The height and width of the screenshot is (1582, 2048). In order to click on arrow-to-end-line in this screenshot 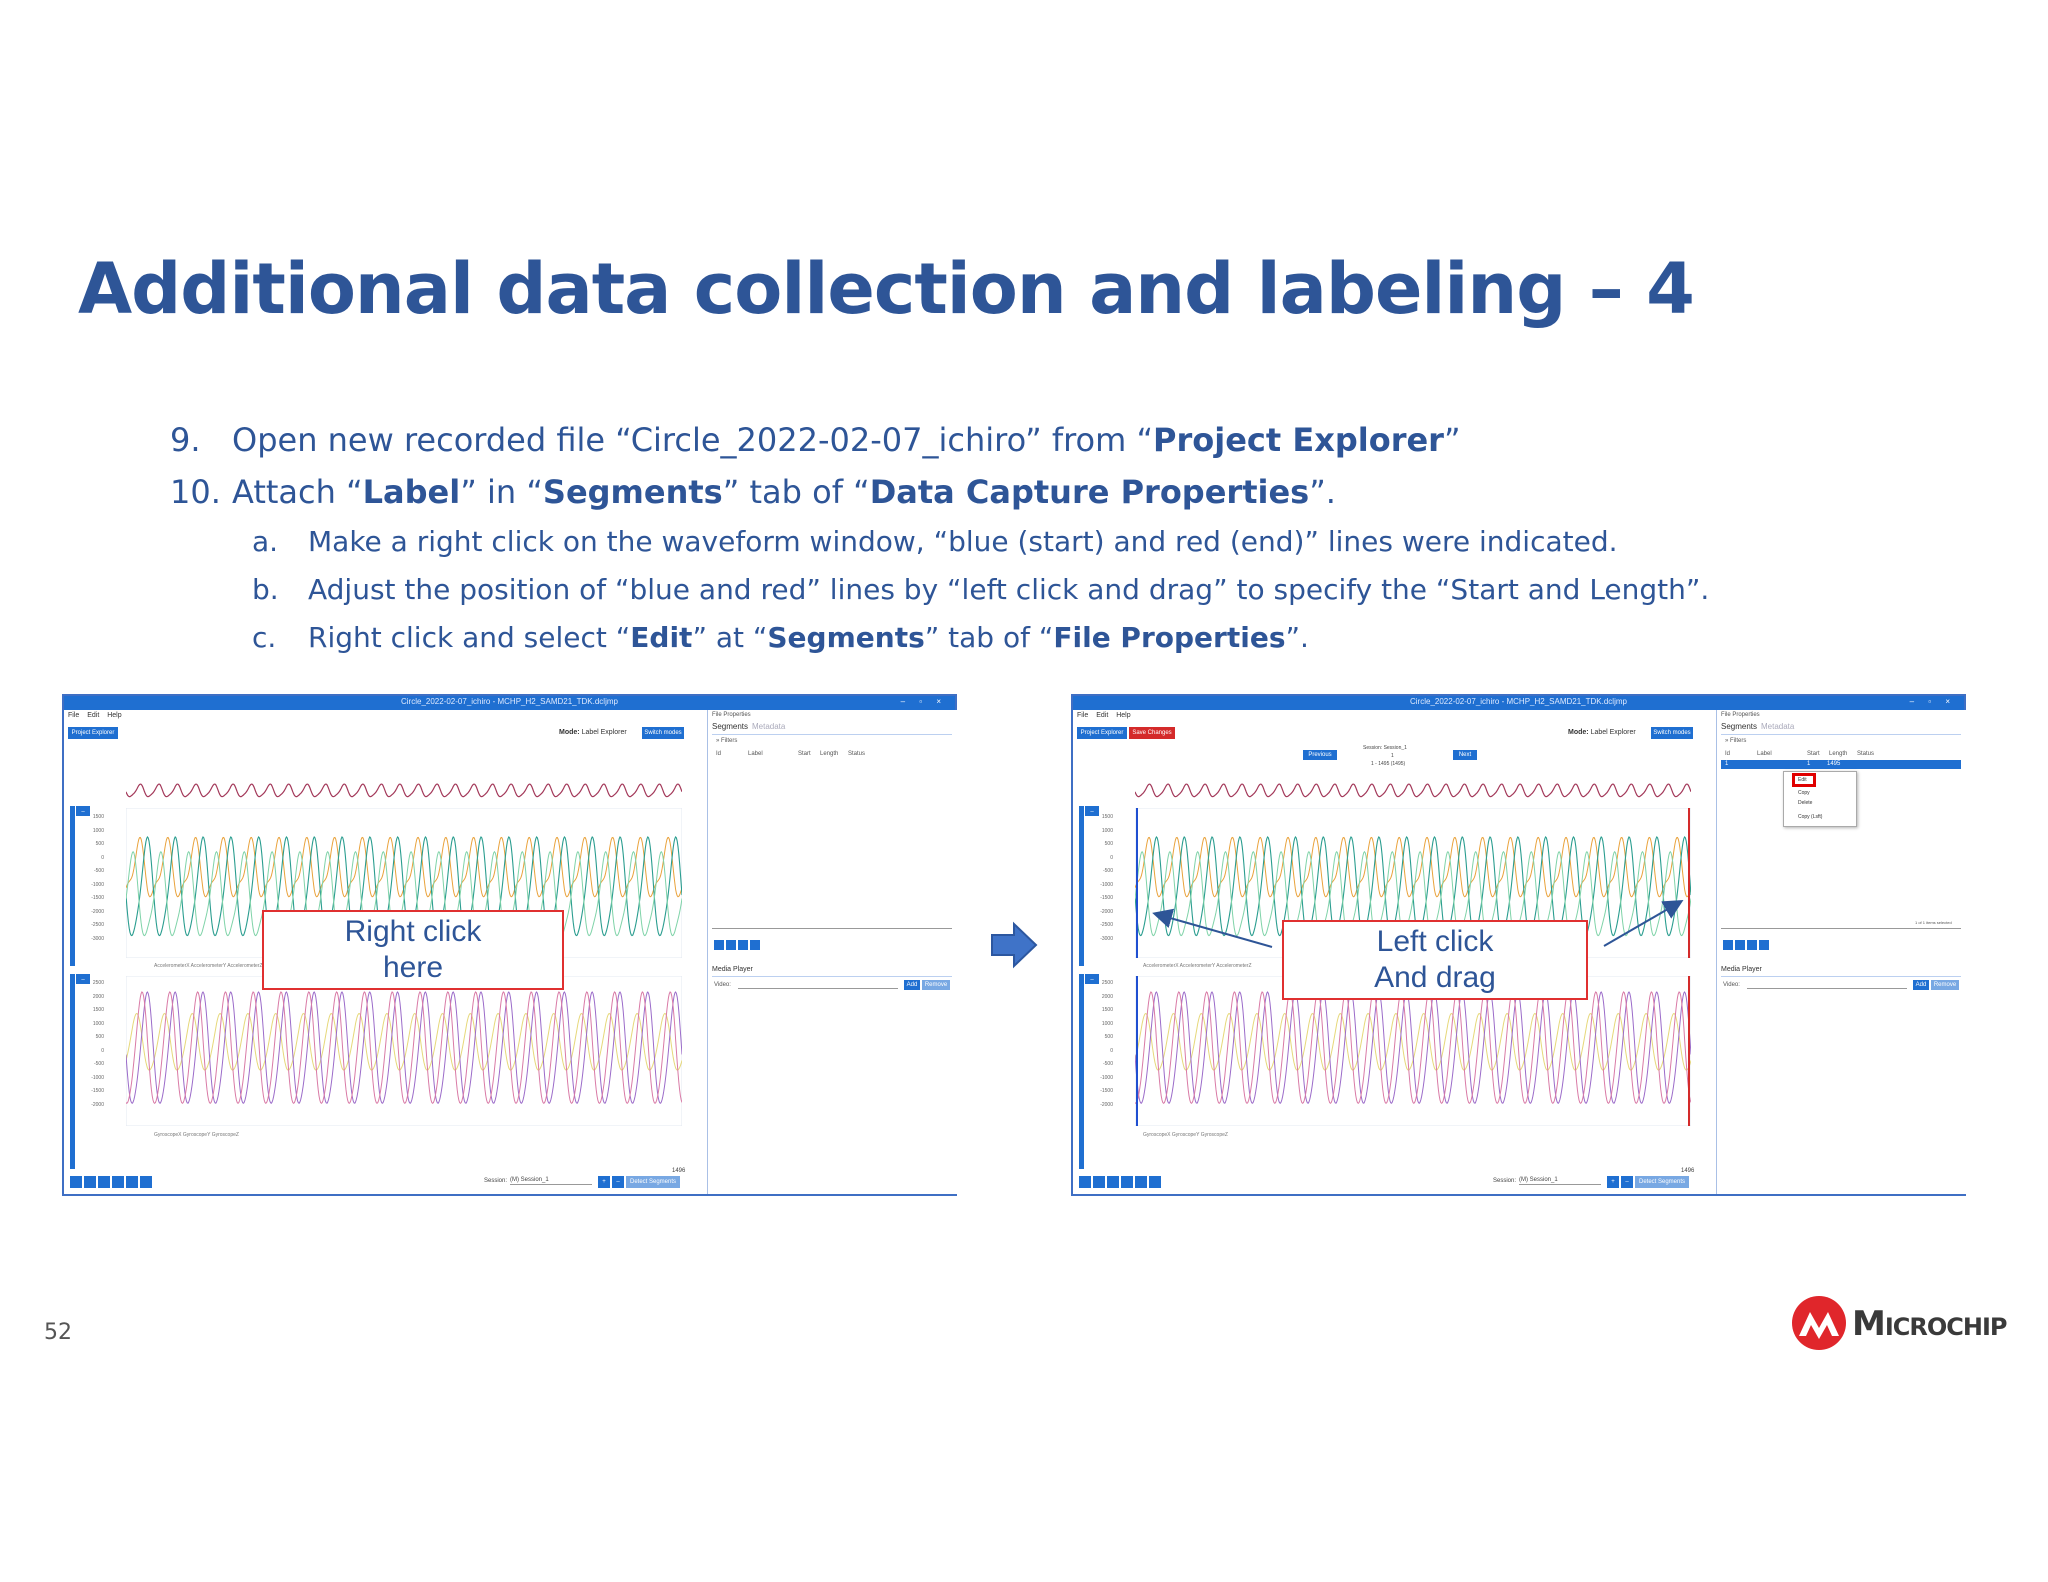, I will do `click(1643, 923)`.